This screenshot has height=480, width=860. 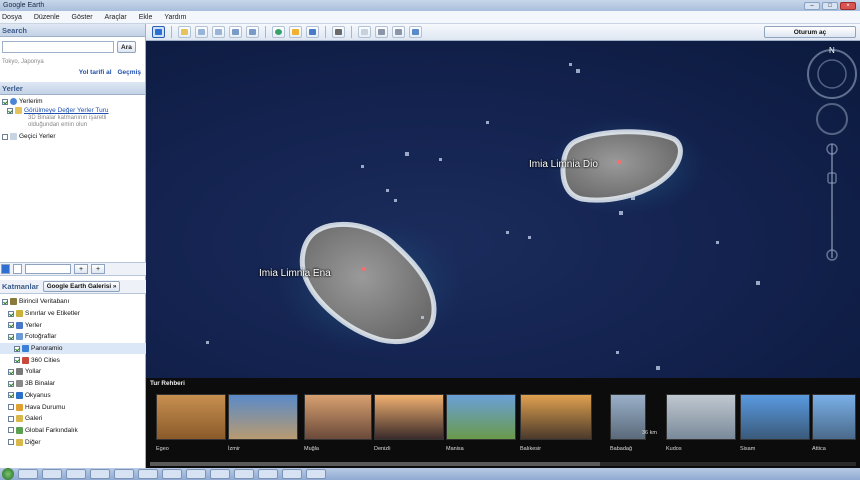 I want to click on layer-item: Yerler, so click(x=73, y=325).